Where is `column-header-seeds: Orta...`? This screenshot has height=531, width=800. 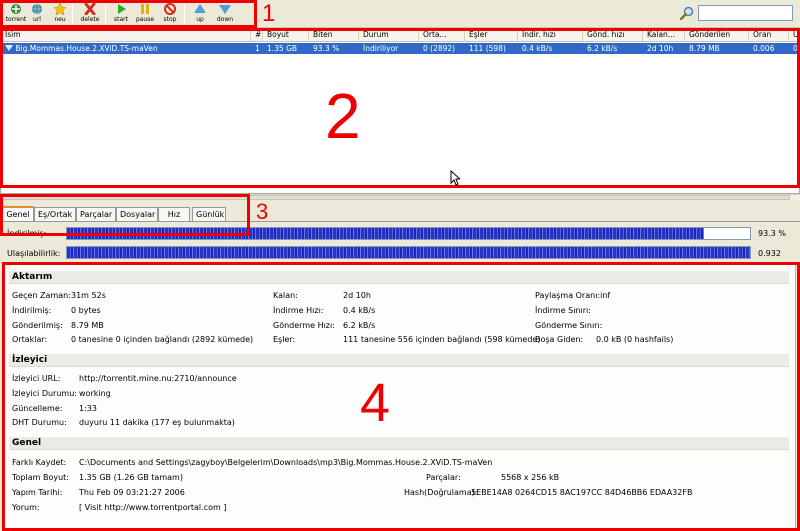
column-header-seeds: Orta... is located at coordinates (442, 35).